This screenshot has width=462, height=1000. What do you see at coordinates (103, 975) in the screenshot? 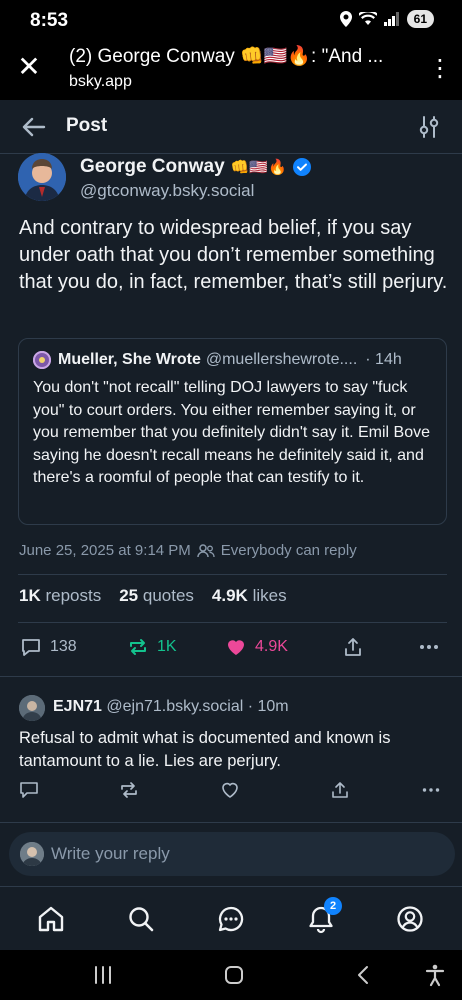
I see `recent-apps-icon` at bounding box center [103, 975].